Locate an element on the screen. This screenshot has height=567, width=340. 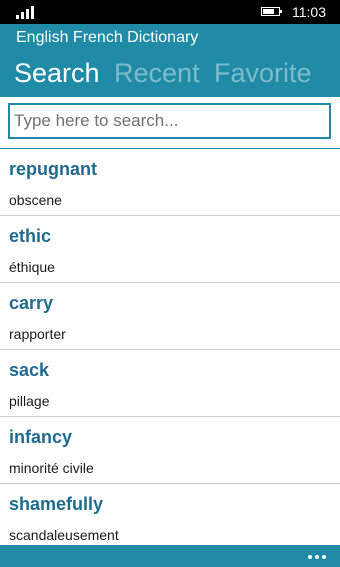
entry-word: repugnant is located at coordinates (53, 169).